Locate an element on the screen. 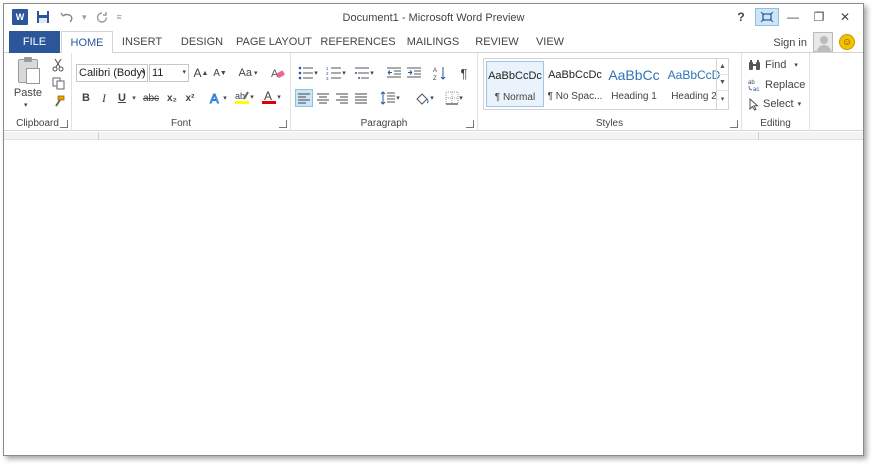 The image size is (872, 464). font-name-combobox: Calibri (Body) ▾ is located at coordinates (112, 73).